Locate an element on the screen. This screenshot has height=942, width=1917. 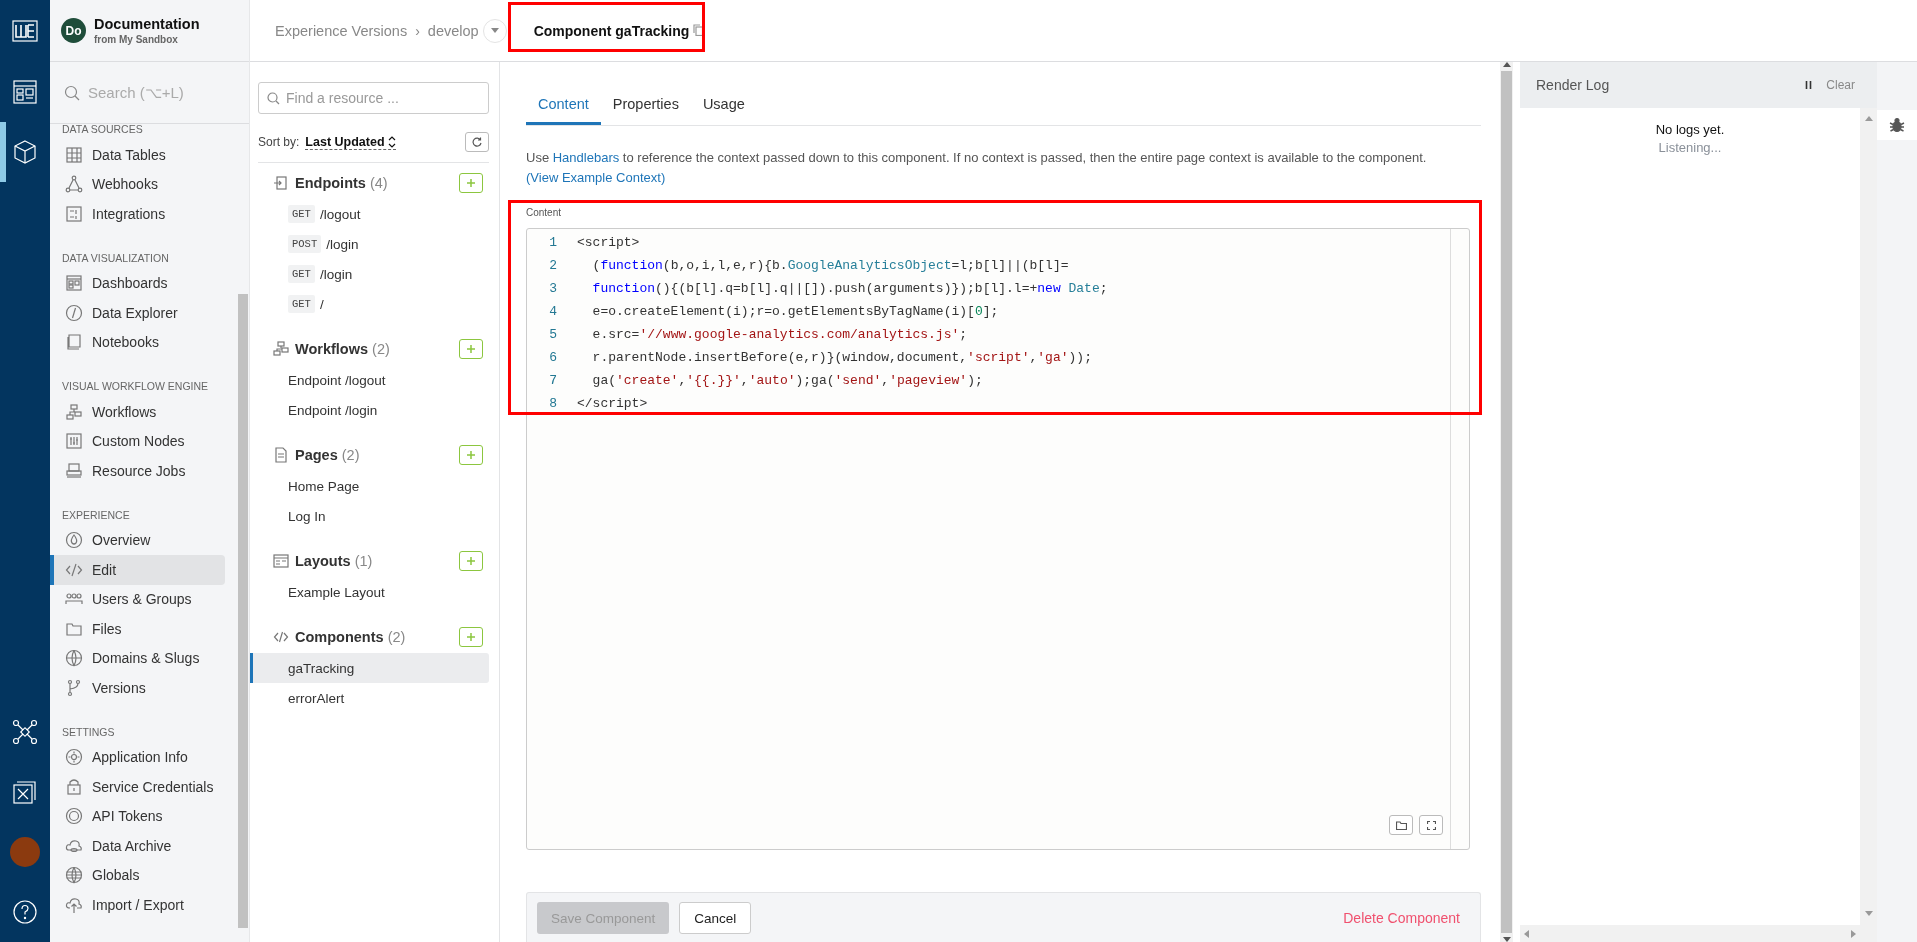
horizontal-scrollbar is located at coordinates (1690, 933).